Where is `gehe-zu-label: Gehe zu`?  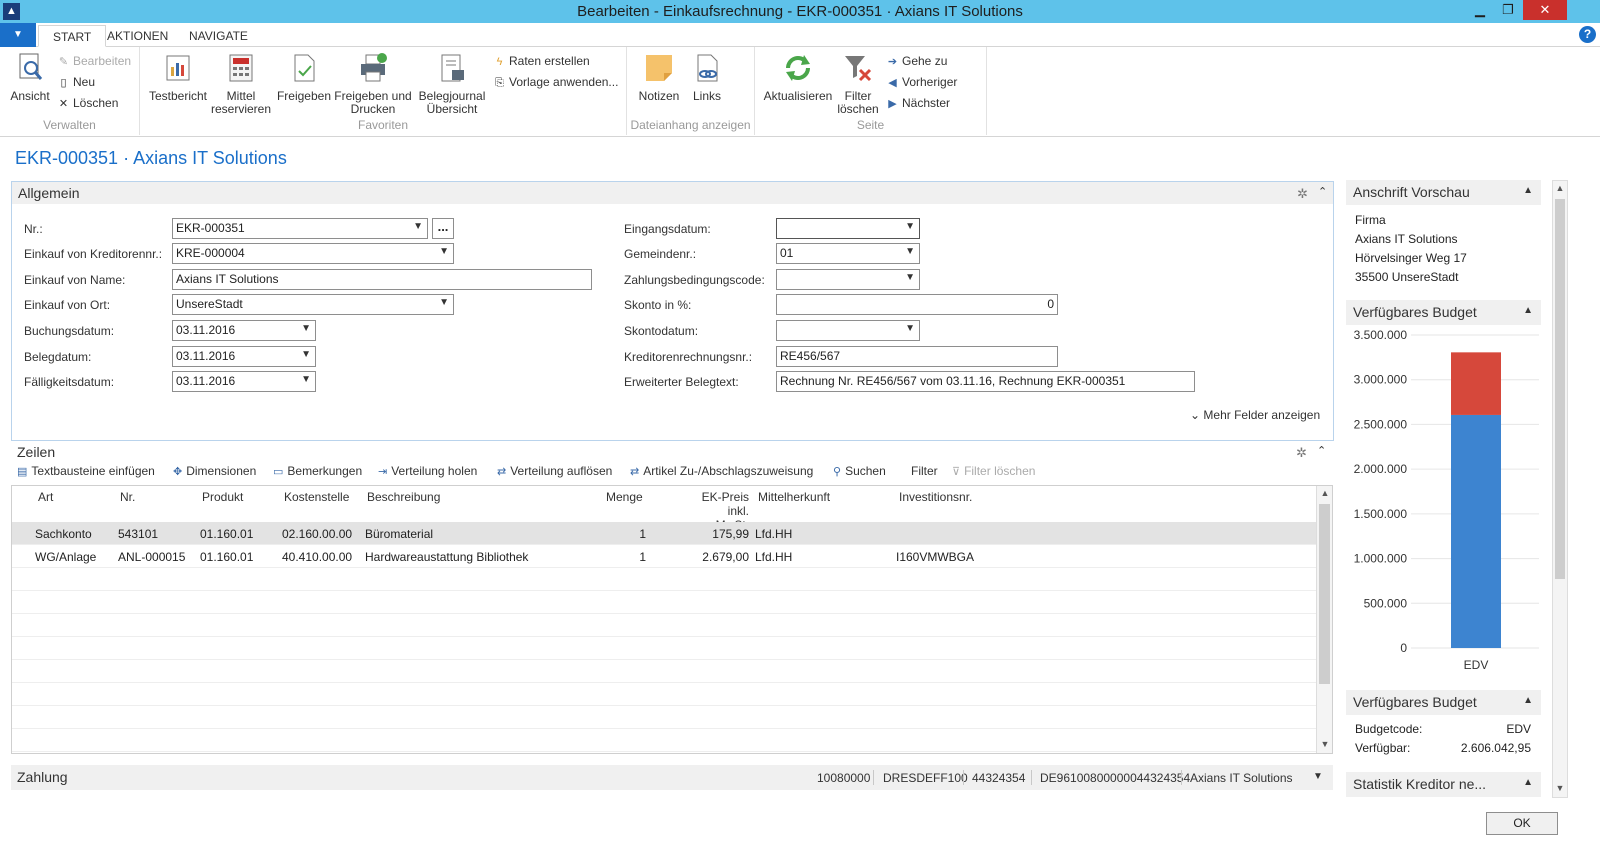 gehe-zu-label: Gehe zu is located at coordinates (925, 61).